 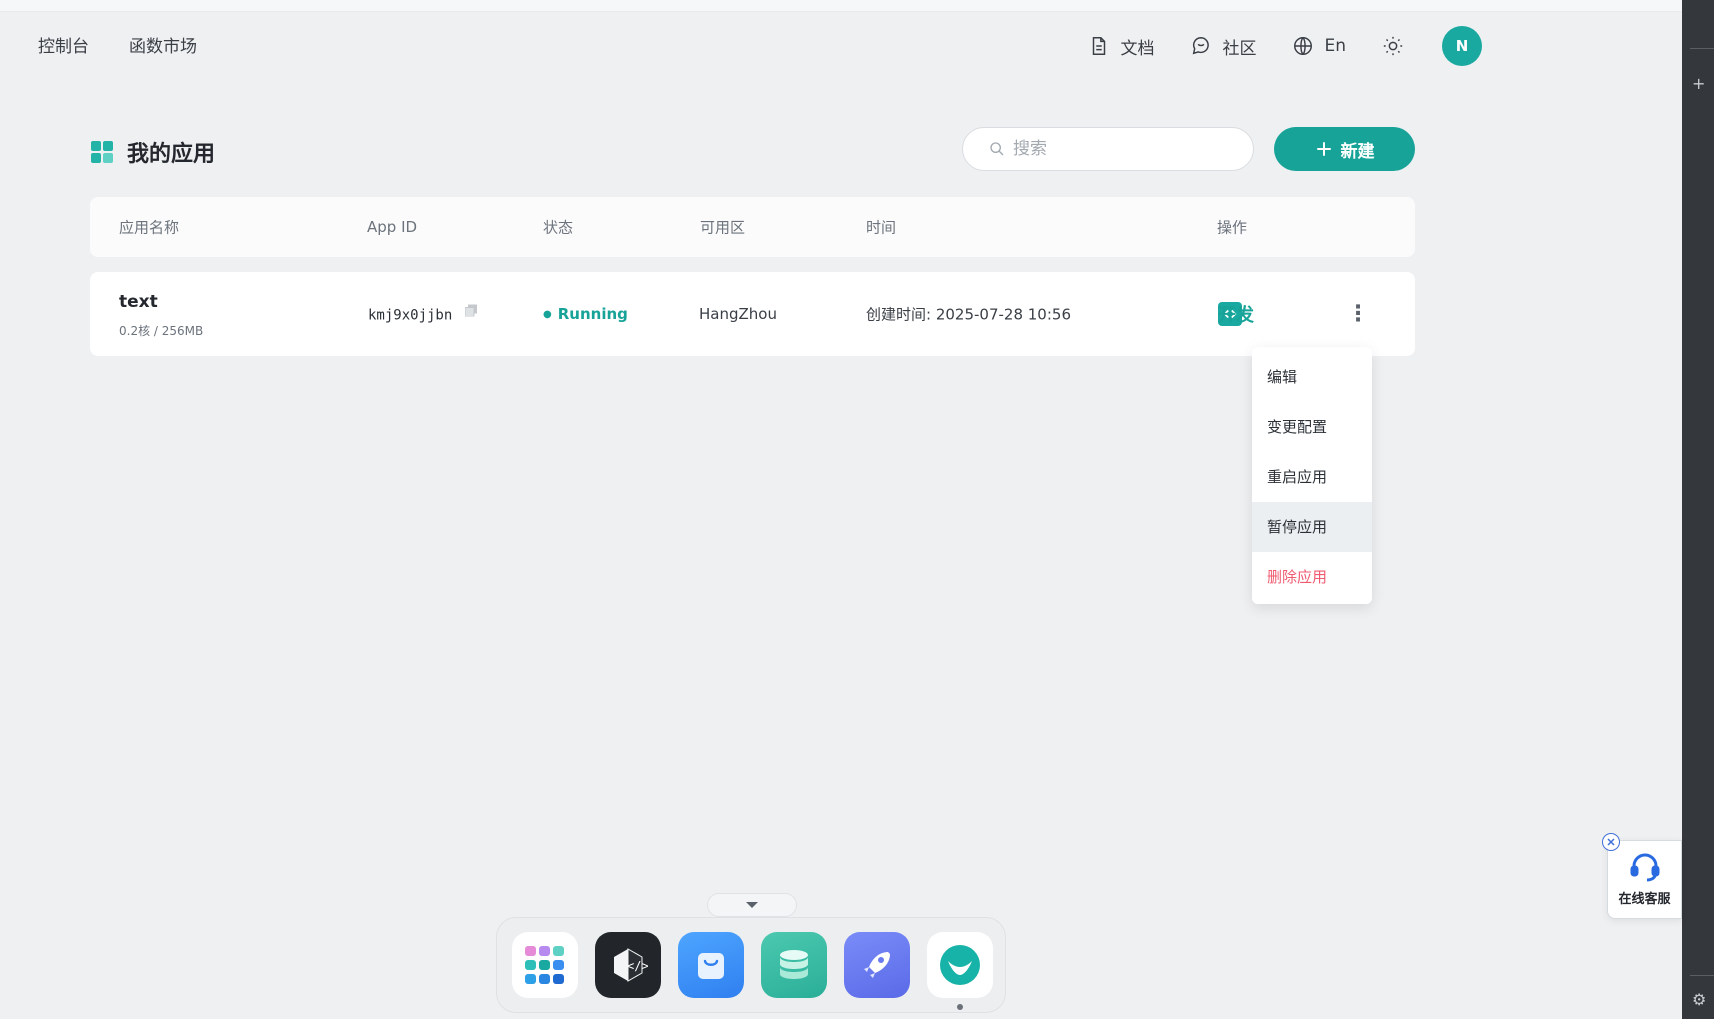 I want to click on column-header-name: 应用名称, so click(x=149, y=227).